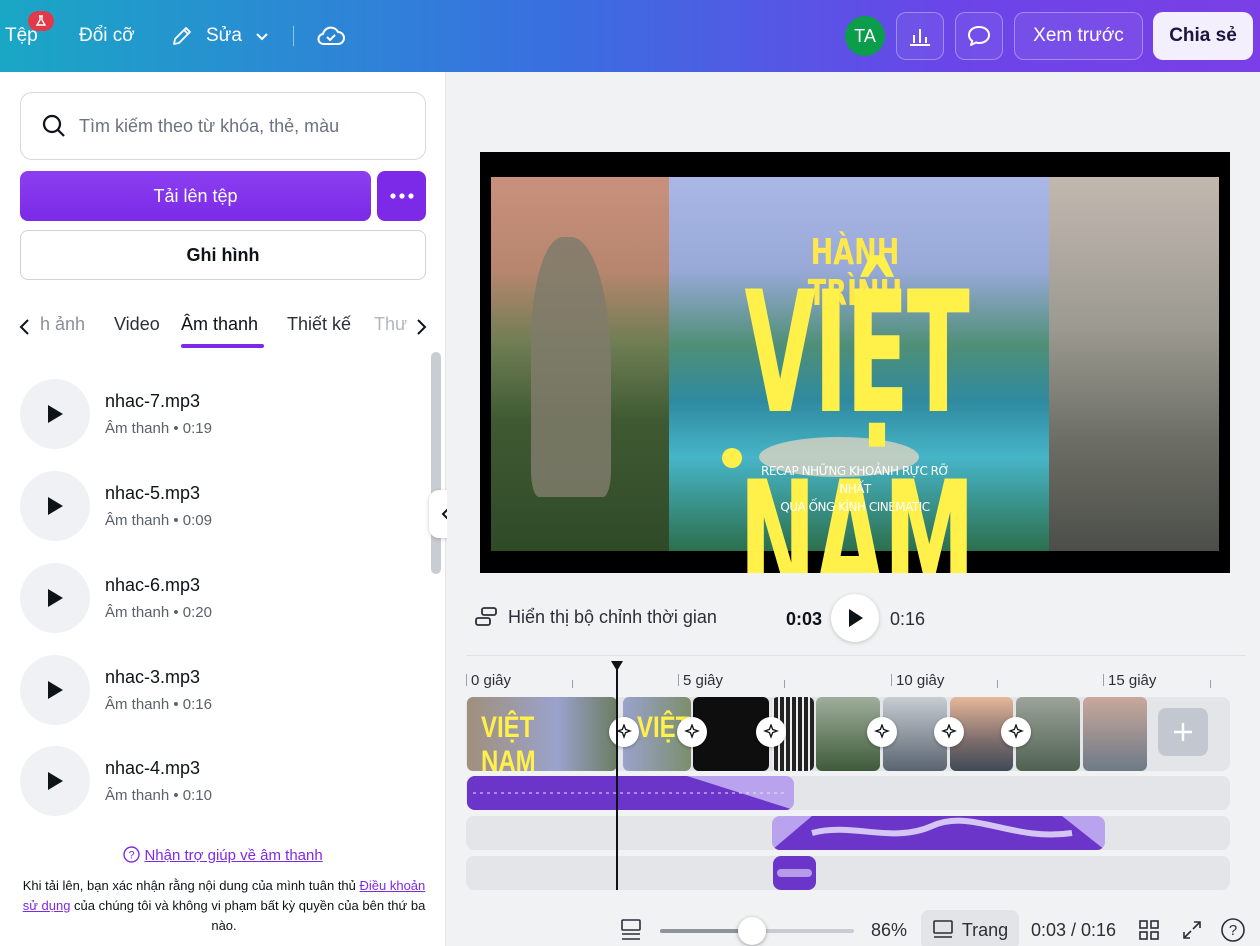 Image resolution: width=1260 pixels, height=946 pixels. I want to click on upload-files-button: Tải lên tệp, so click(195, 196).